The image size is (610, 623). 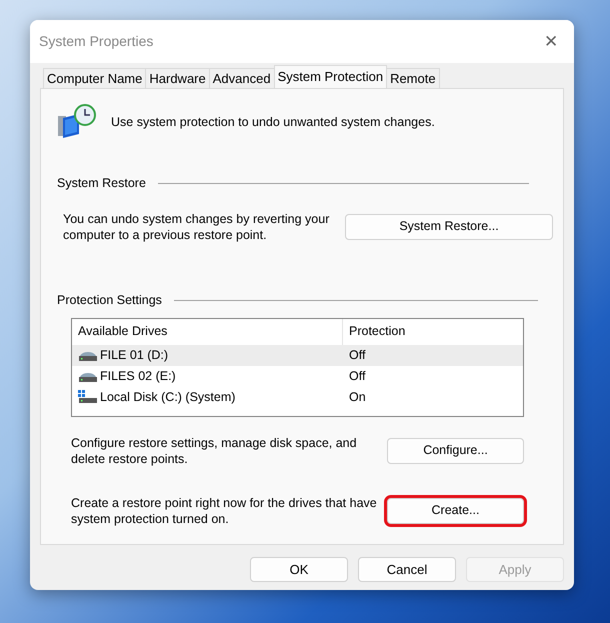 I want to click on computer-clock-icon, so click(x=77, y=122).